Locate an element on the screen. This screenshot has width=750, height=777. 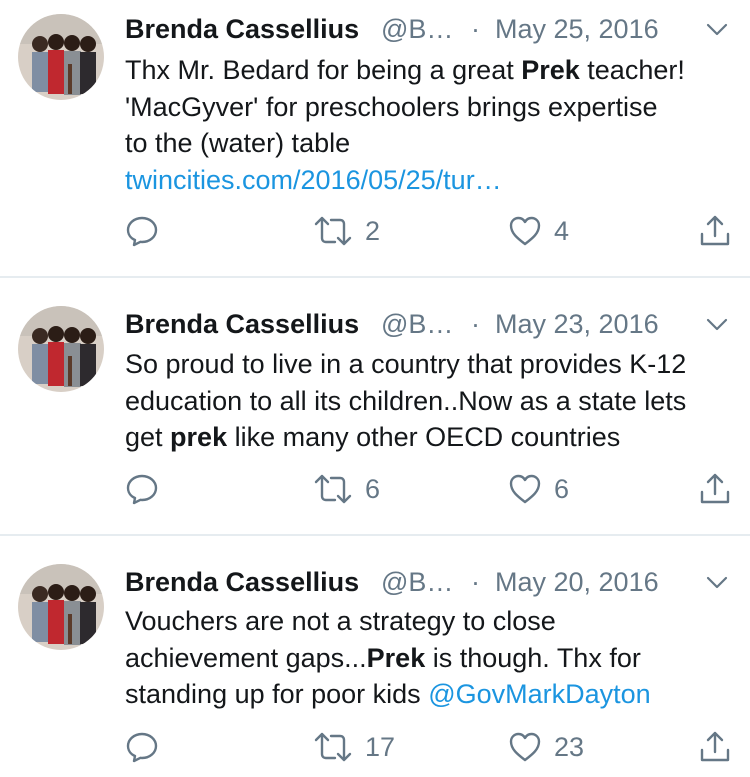
like-button: 23 is located at coordinates (546, 747).